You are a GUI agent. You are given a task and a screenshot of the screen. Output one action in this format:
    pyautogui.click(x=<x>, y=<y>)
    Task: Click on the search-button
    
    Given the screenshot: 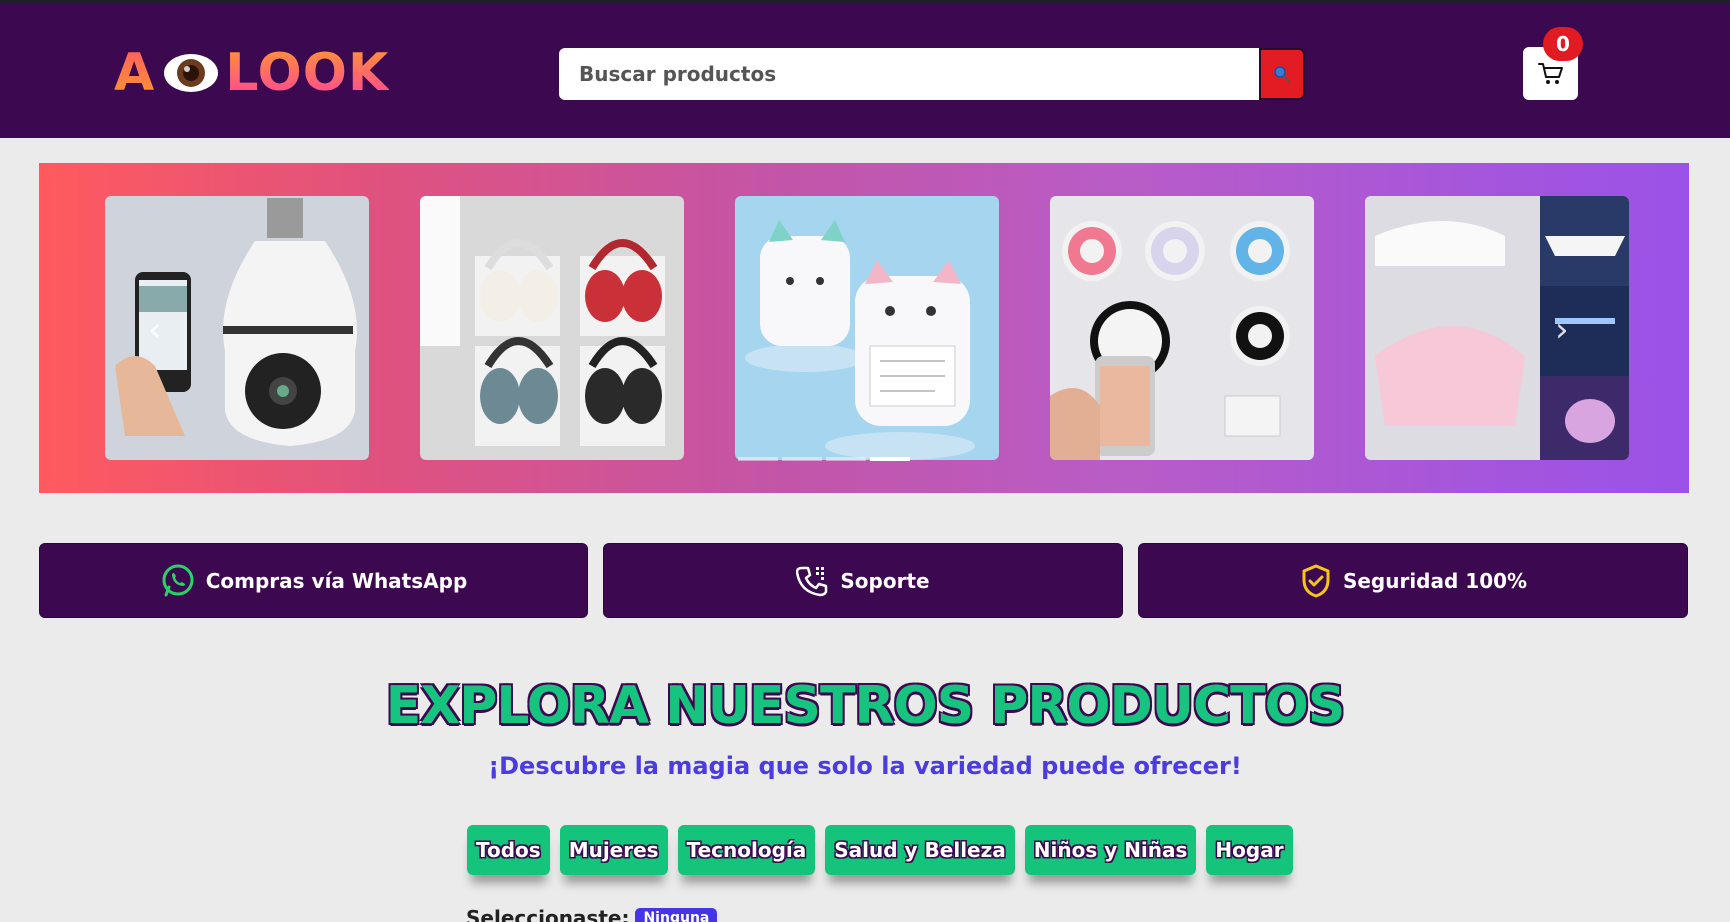 What is the action you would take?
    pyautogui.click(x=1282, y=74)
    